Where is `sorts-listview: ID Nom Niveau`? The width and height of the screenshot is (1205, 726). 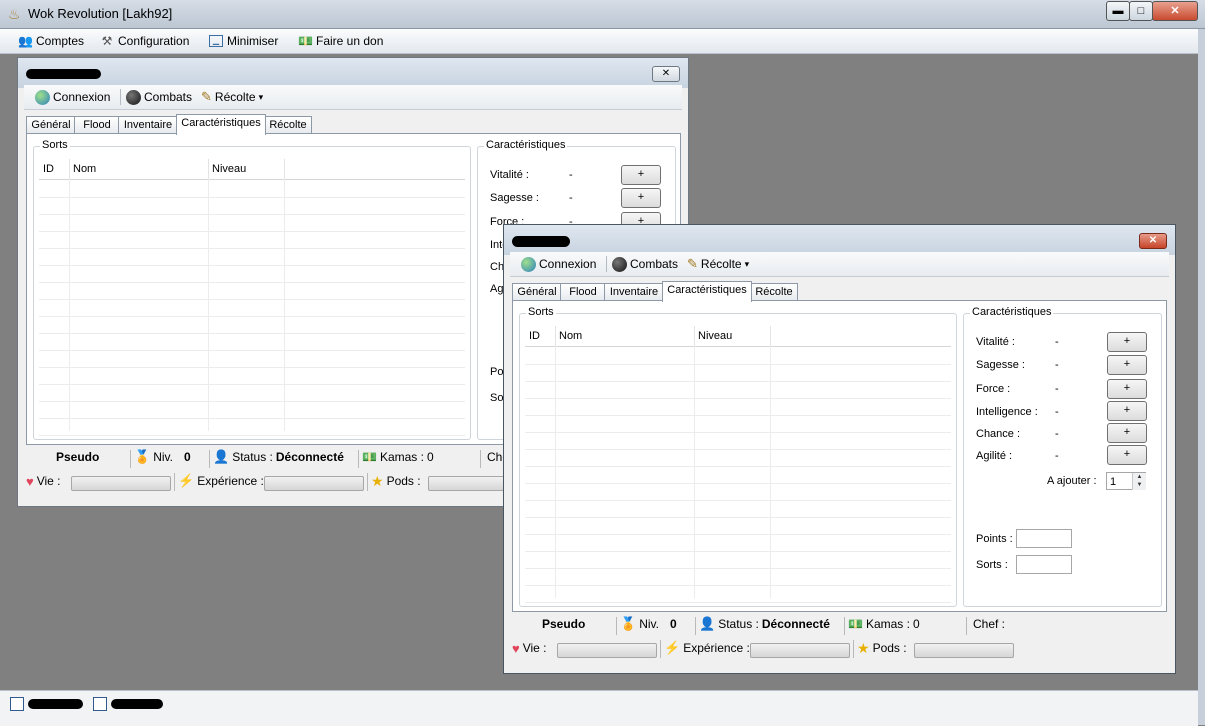
sorts-listview: ID Nom Niveau is located at coordinates (738, 464).